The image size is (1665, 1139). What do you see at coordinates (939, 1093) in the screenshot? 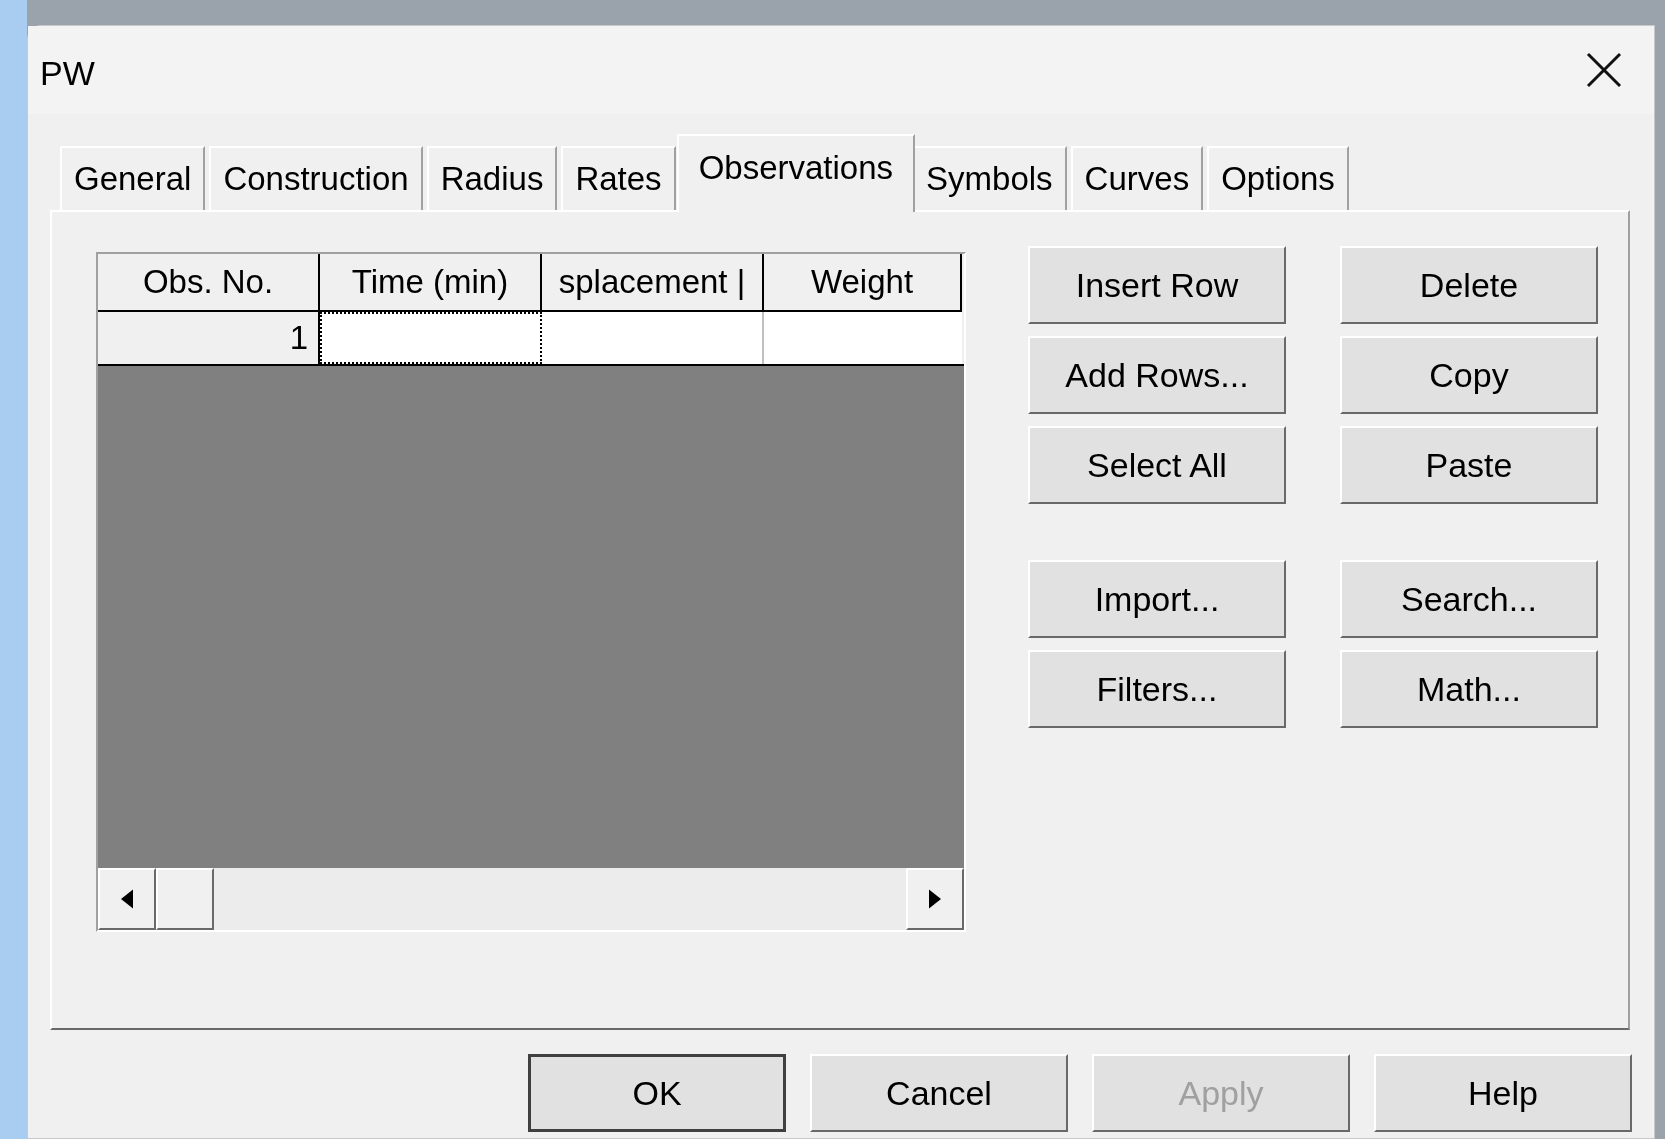
I see `dialog-button: Cancel` at bounding box center [939, 1093].